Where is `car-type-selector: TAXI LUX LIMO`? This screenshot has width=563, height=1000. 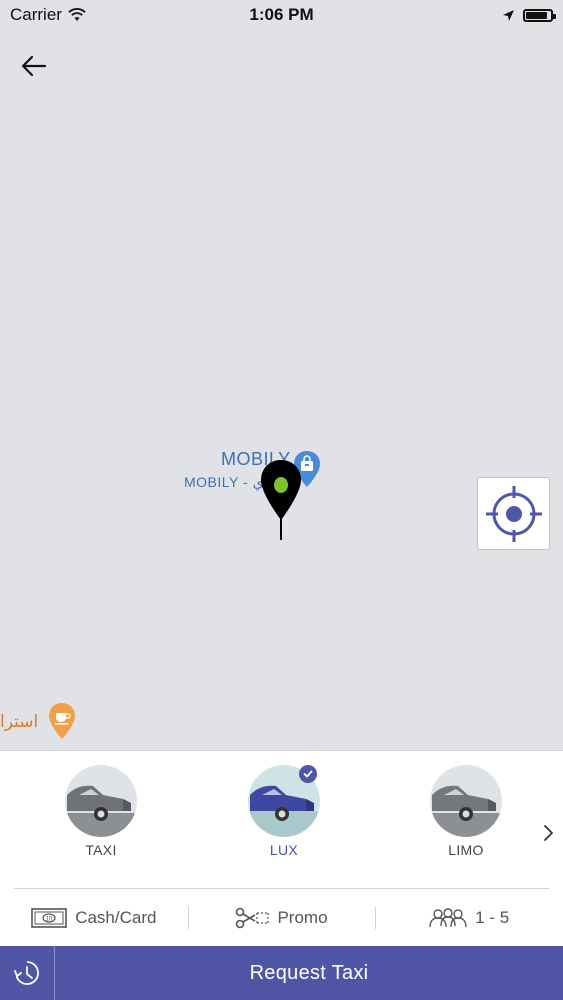
car-type-selector: TAXI LUX LIMO is located at coordinates (281, 815).